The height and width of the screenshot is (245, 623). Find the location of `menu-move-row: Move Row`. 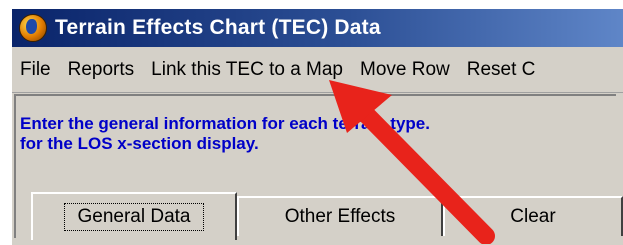

menu-move-row: Move Row is located at coordinates (405, 70).